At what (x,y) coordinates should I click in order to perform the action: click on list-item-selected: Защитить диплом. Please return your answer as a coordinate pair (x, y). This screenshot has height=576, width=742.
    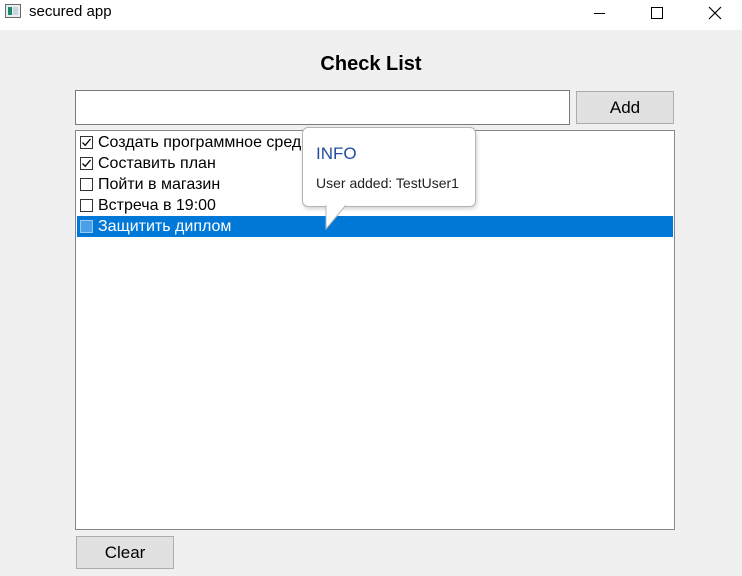
    Looking at the image, I should click on (375, 226).